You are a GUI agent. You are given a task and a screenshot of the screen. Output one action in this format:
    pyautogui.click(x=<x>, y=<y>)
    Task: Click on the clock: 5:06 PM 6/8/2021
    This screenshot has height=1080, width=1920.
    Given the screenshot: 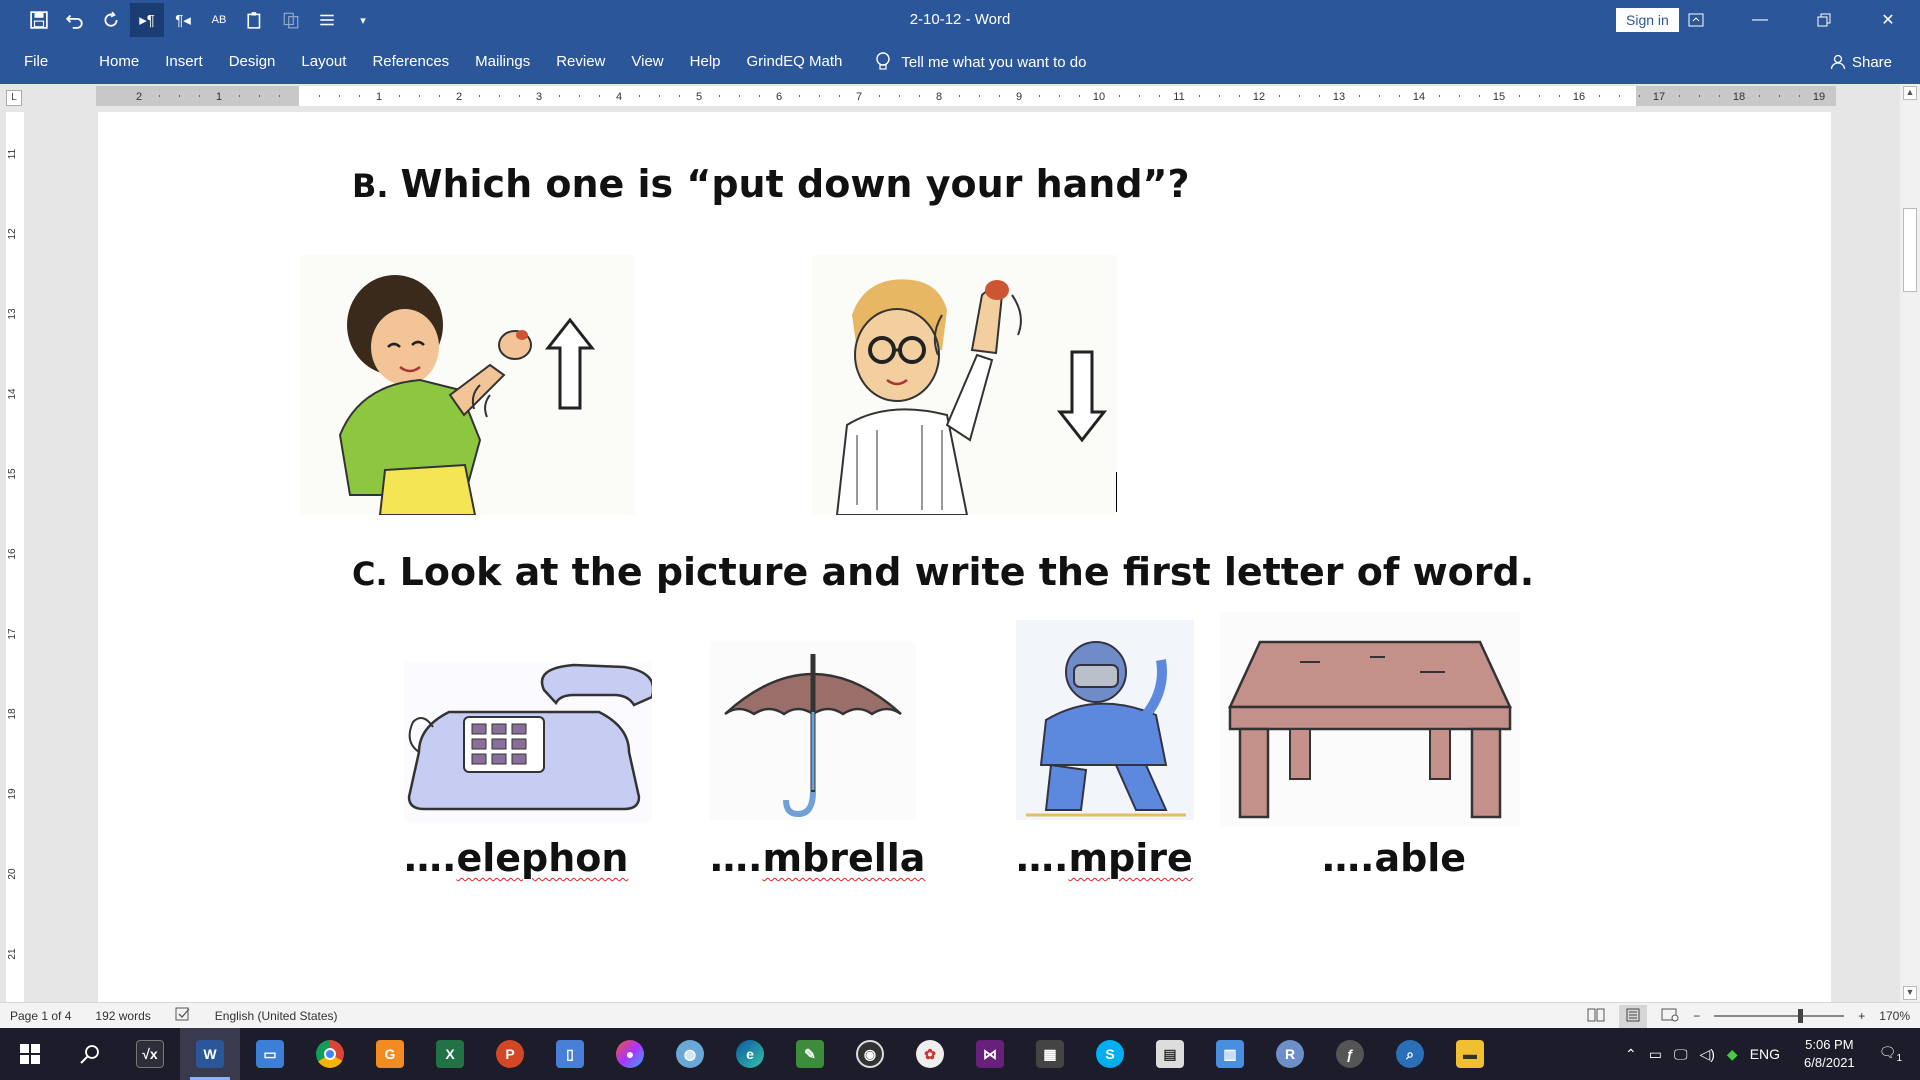 What is the action you would take?
    pyautogui.click(x=1829, y=1054)
    